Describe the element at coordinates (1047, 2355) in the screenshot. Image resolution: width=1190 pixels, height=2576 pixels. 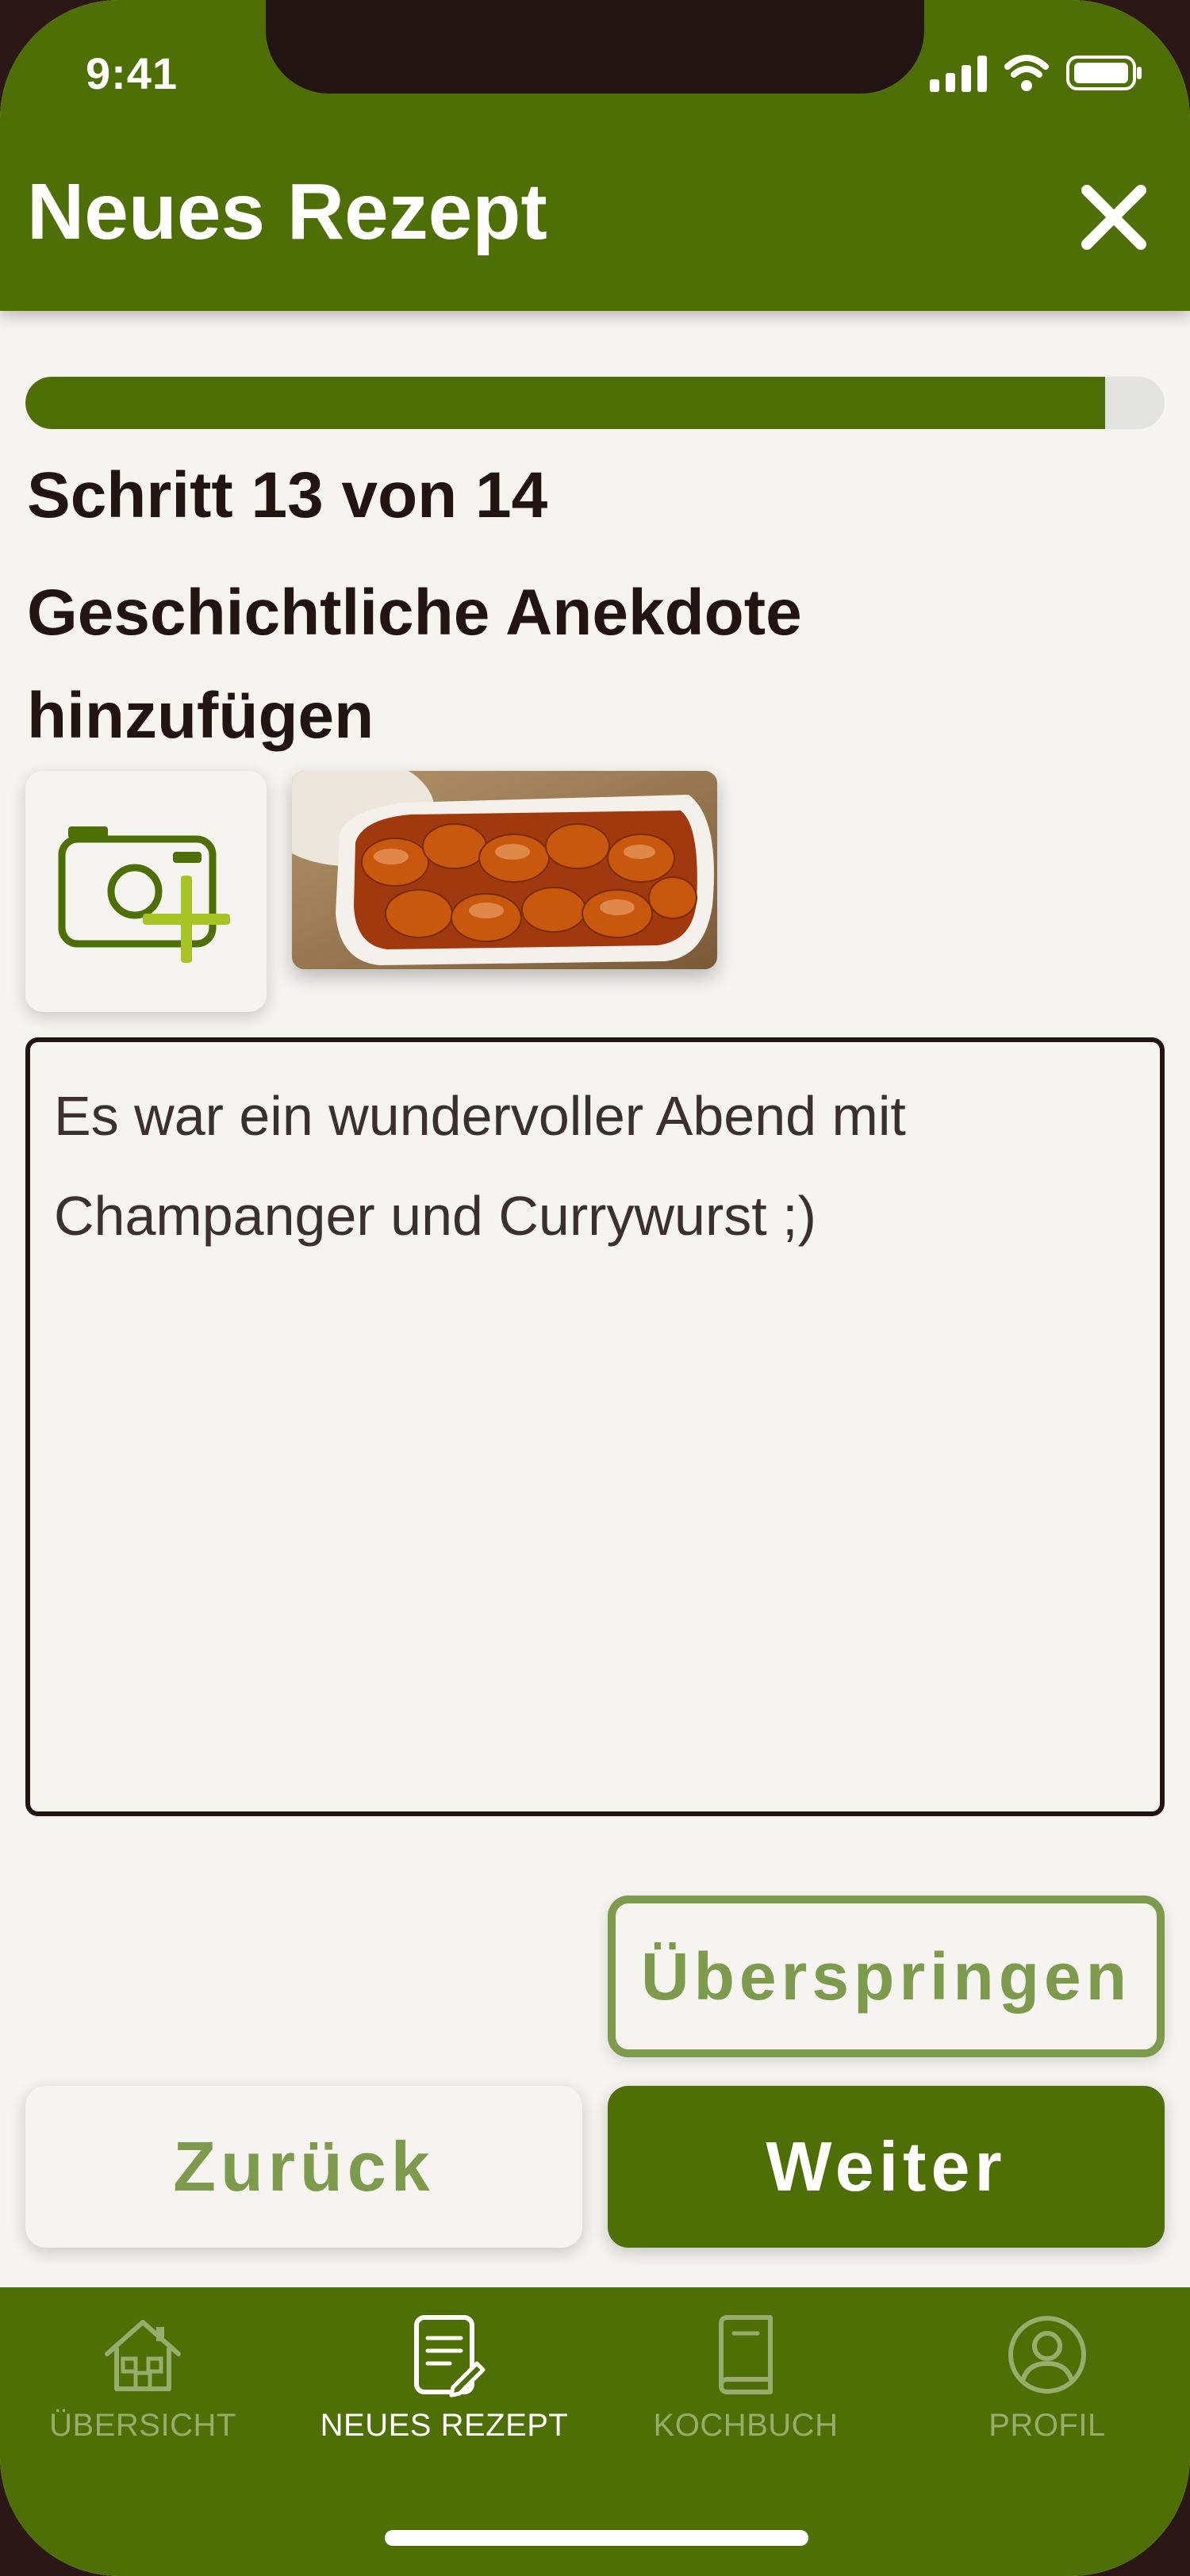
I see `user-circle-icon` at that location.